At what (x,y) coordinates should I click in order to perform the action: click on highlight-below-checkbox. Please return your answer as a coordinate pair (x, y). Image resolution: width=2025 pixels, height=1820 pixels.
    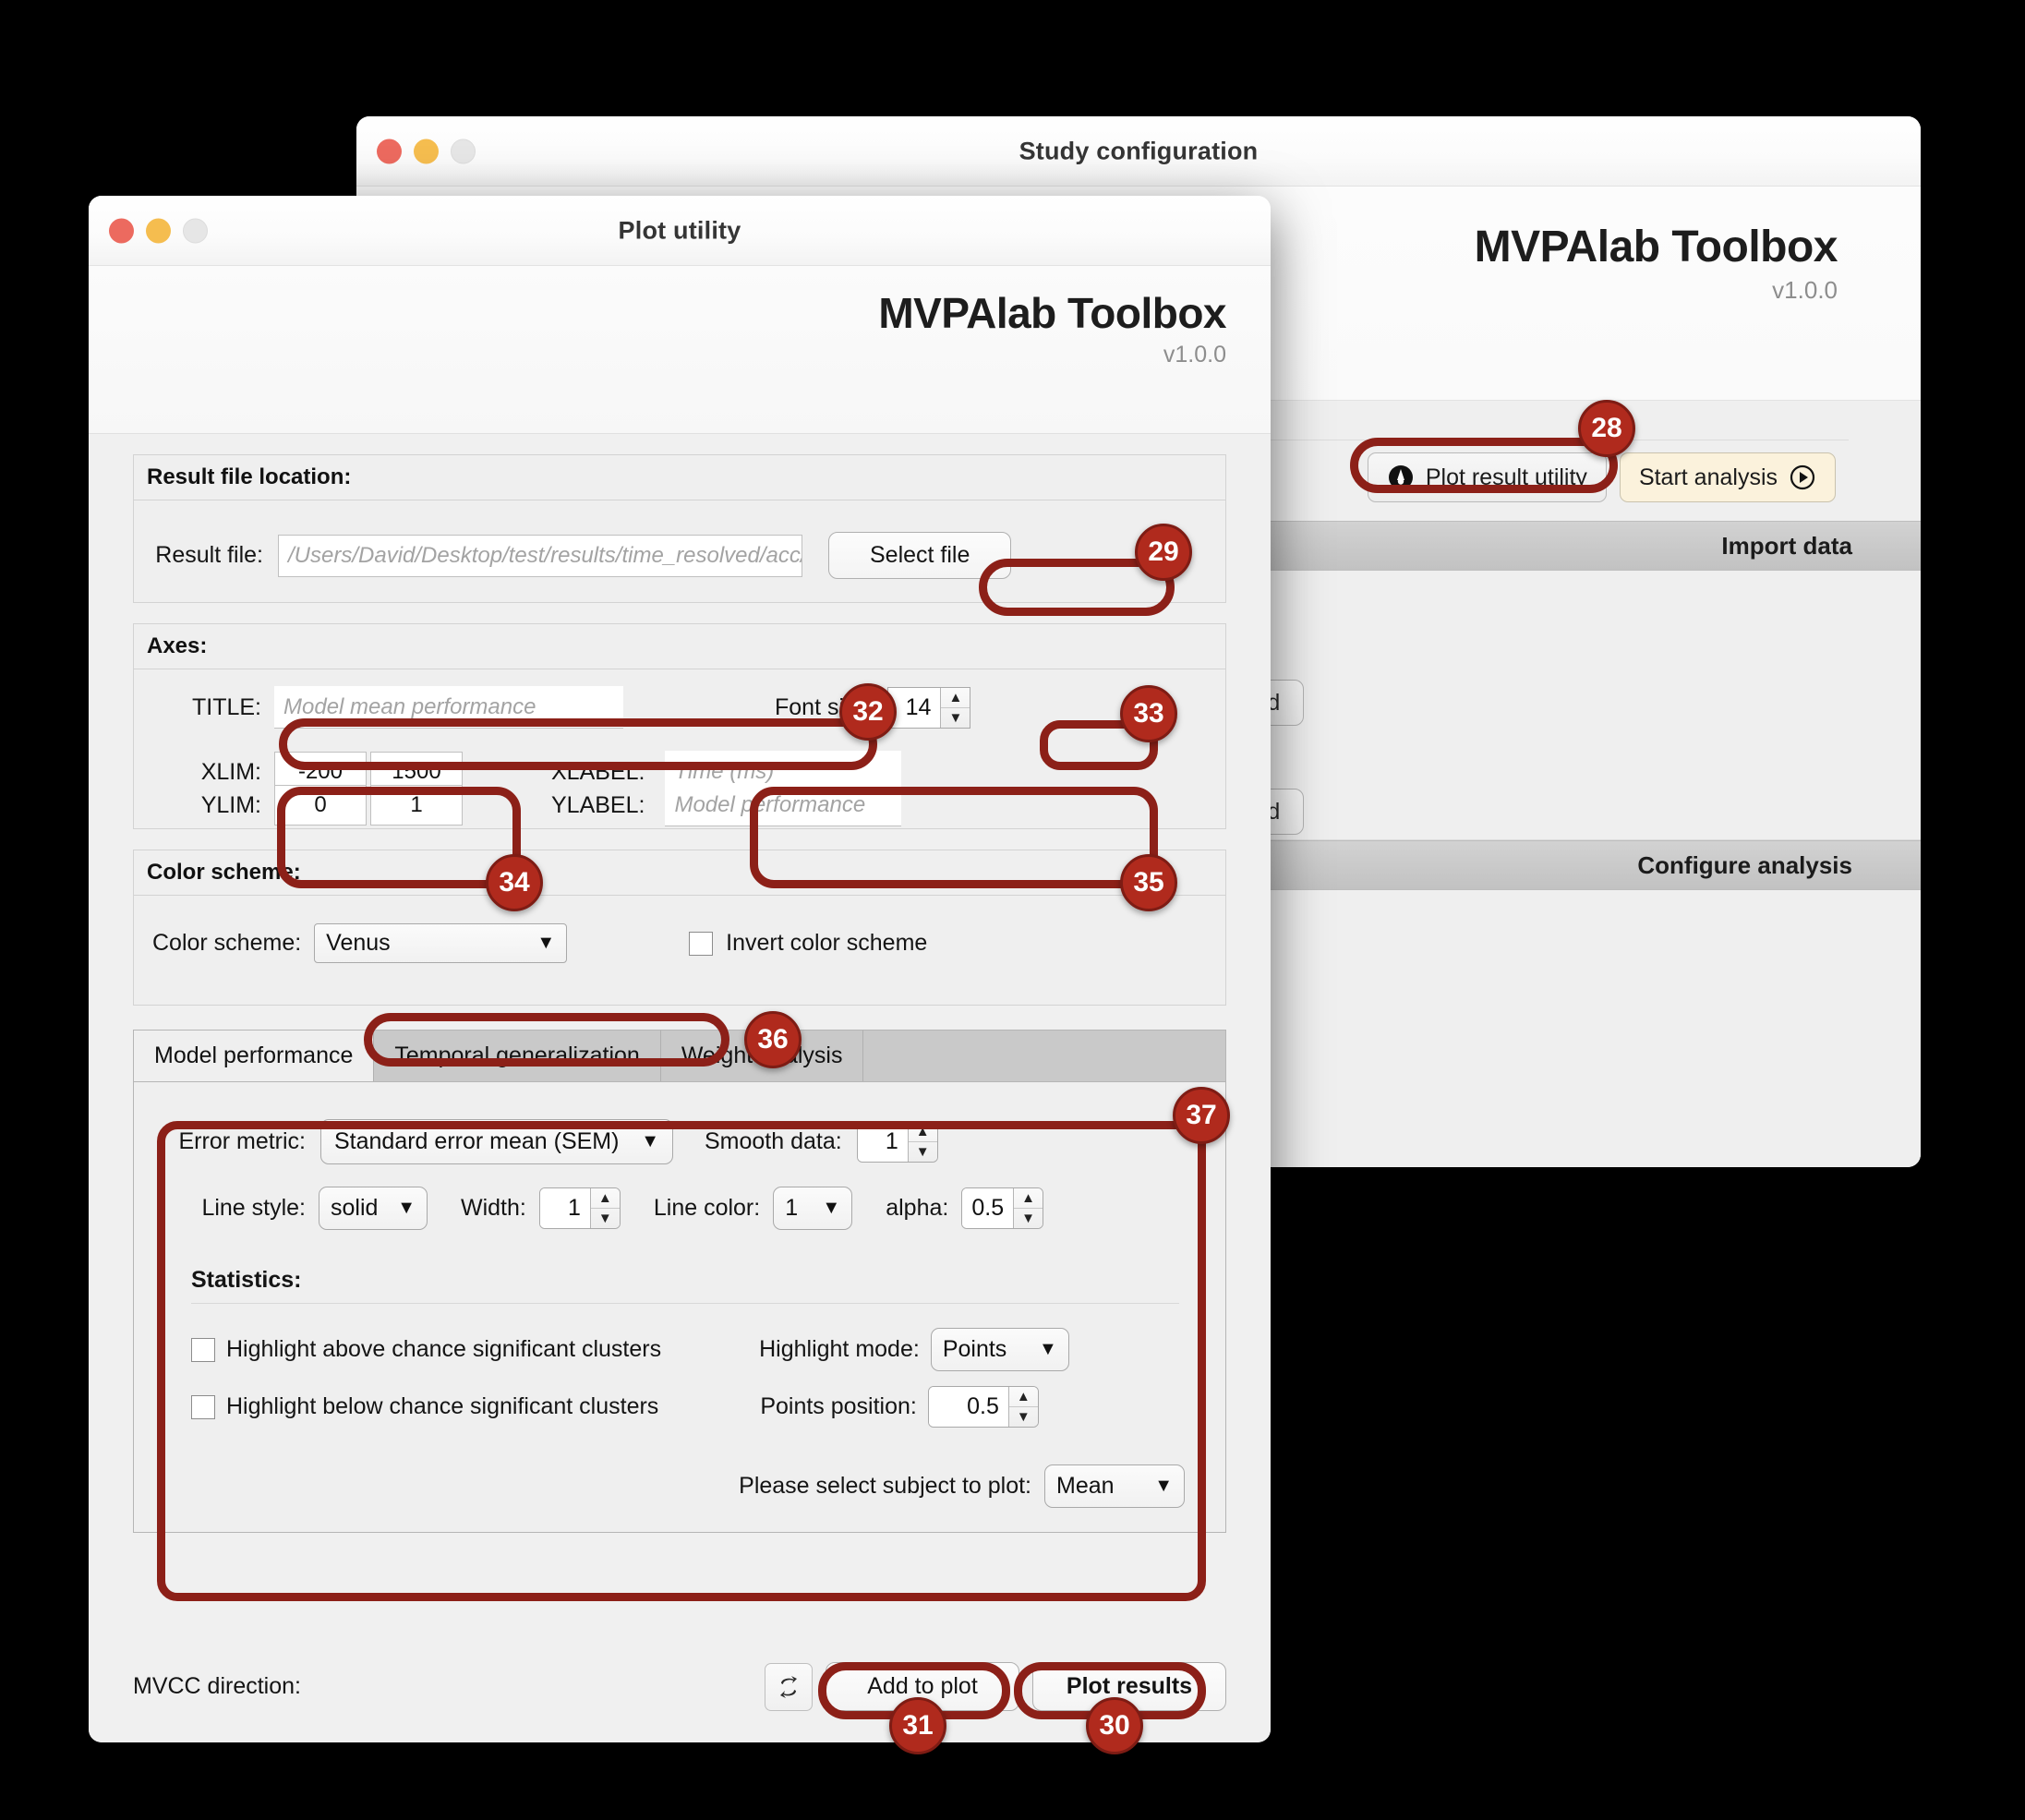
    Looking at the image, I should click on (203, 1406).